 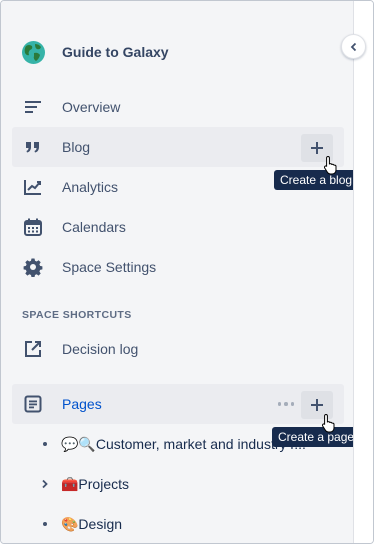 I want to click on sidebar-item-label: Overview, so click(x=91, y=107).